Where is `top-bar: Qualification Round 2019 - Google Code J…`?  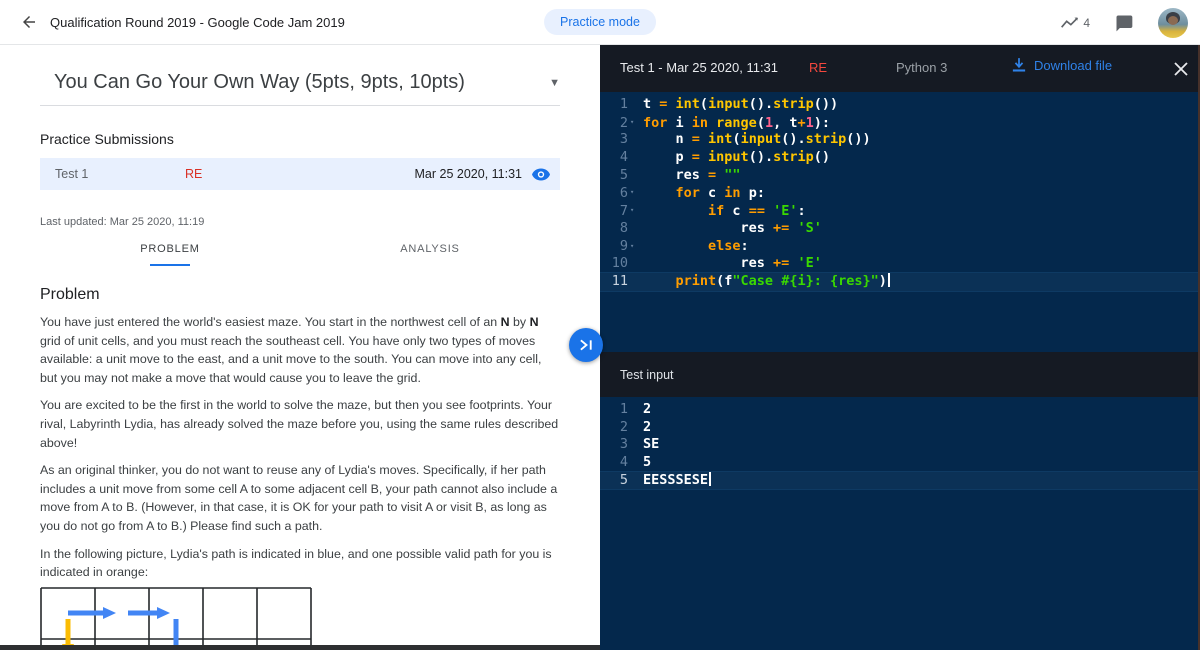
top-bar: Qualification Round 2019 - Google Code J… is located at coordinates (600, 22).